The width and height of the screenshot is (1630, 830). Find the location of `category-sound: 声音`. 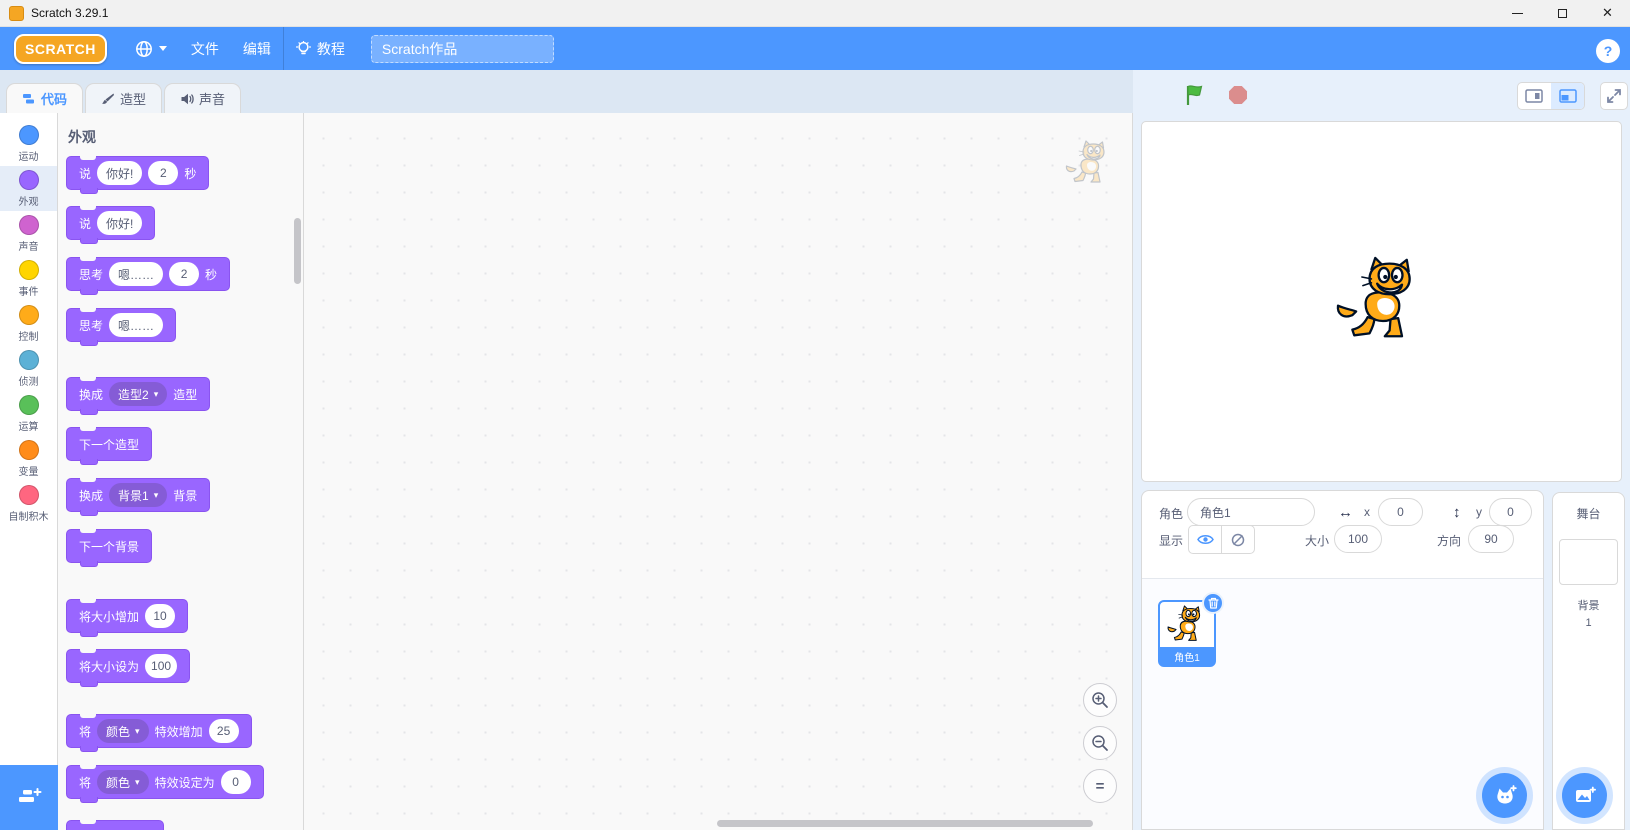

category-sound: 声音 is located at coordinates (28, 233).